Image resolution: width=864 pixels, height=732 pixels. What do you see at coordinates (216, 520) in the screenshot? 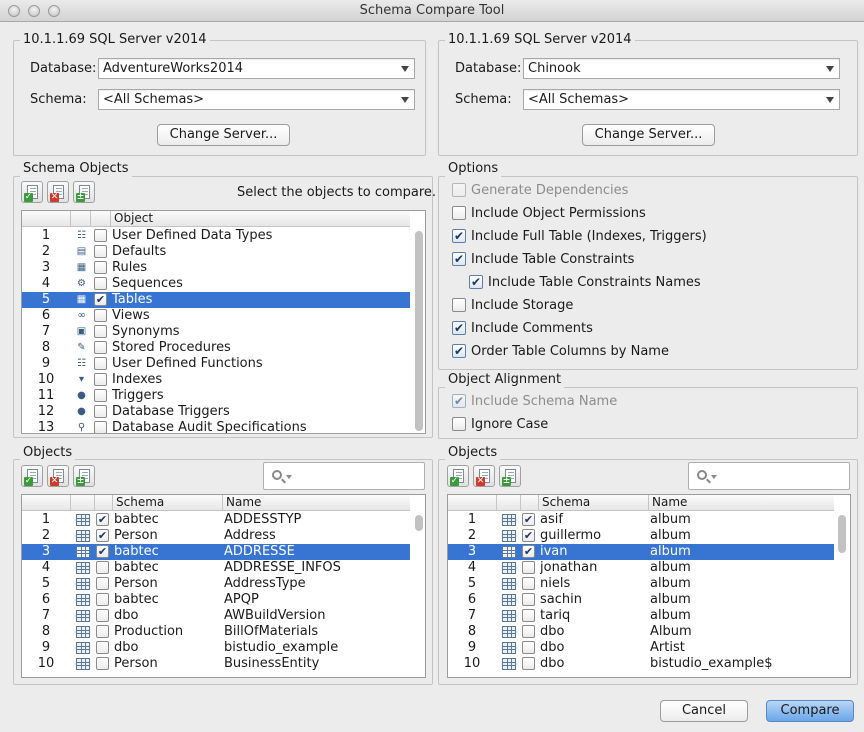
I see `table-row: 1 babtec ADDESSTYP` at bounding box center [216, 520].